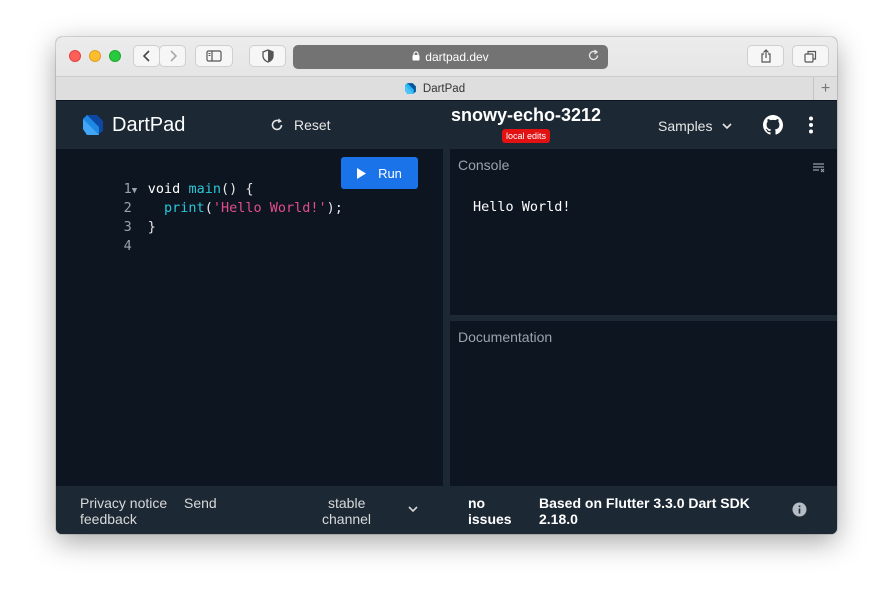  What do you see at coordinates (490, 519) in the screenshot?
I see `issues-status-line2: issues` at bounding box center [490, 519].